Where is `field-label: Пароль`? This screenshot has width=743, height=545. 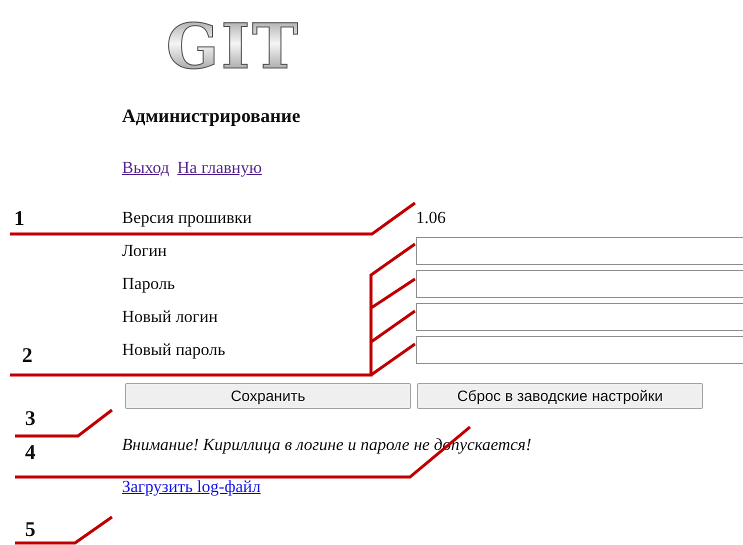
field-label: Пароль is located at coordinates (148, 284).